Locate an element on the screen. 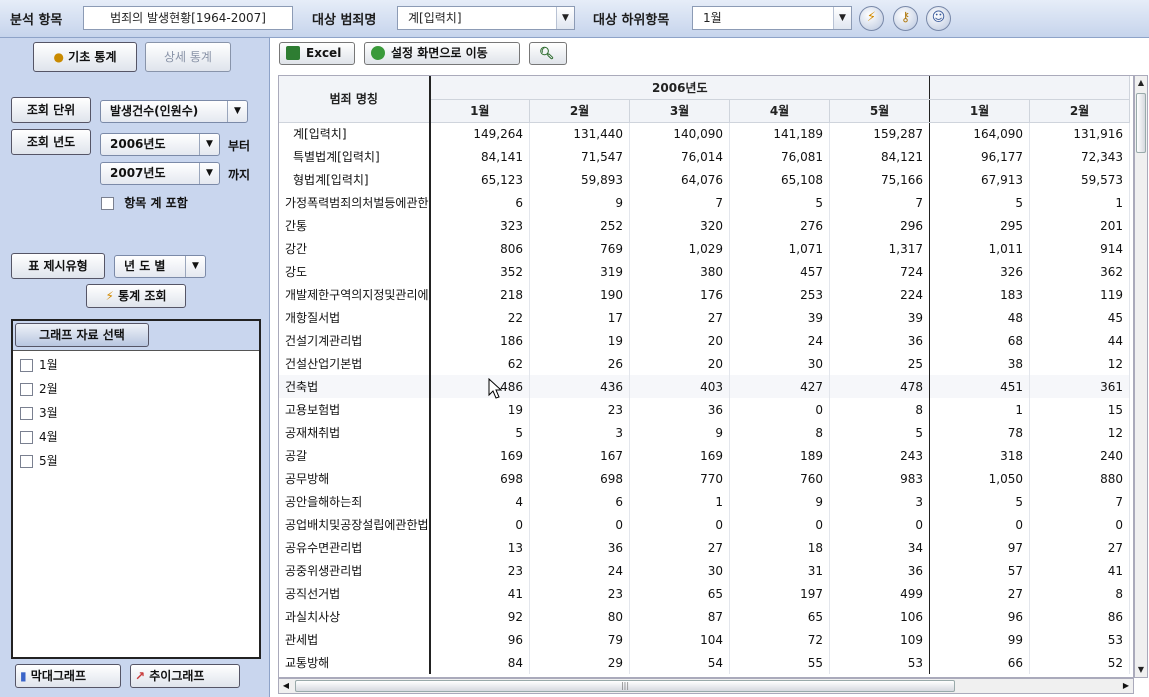  tab-basic-stats: ● 기초 통계 is located at coordinates (85, 57).